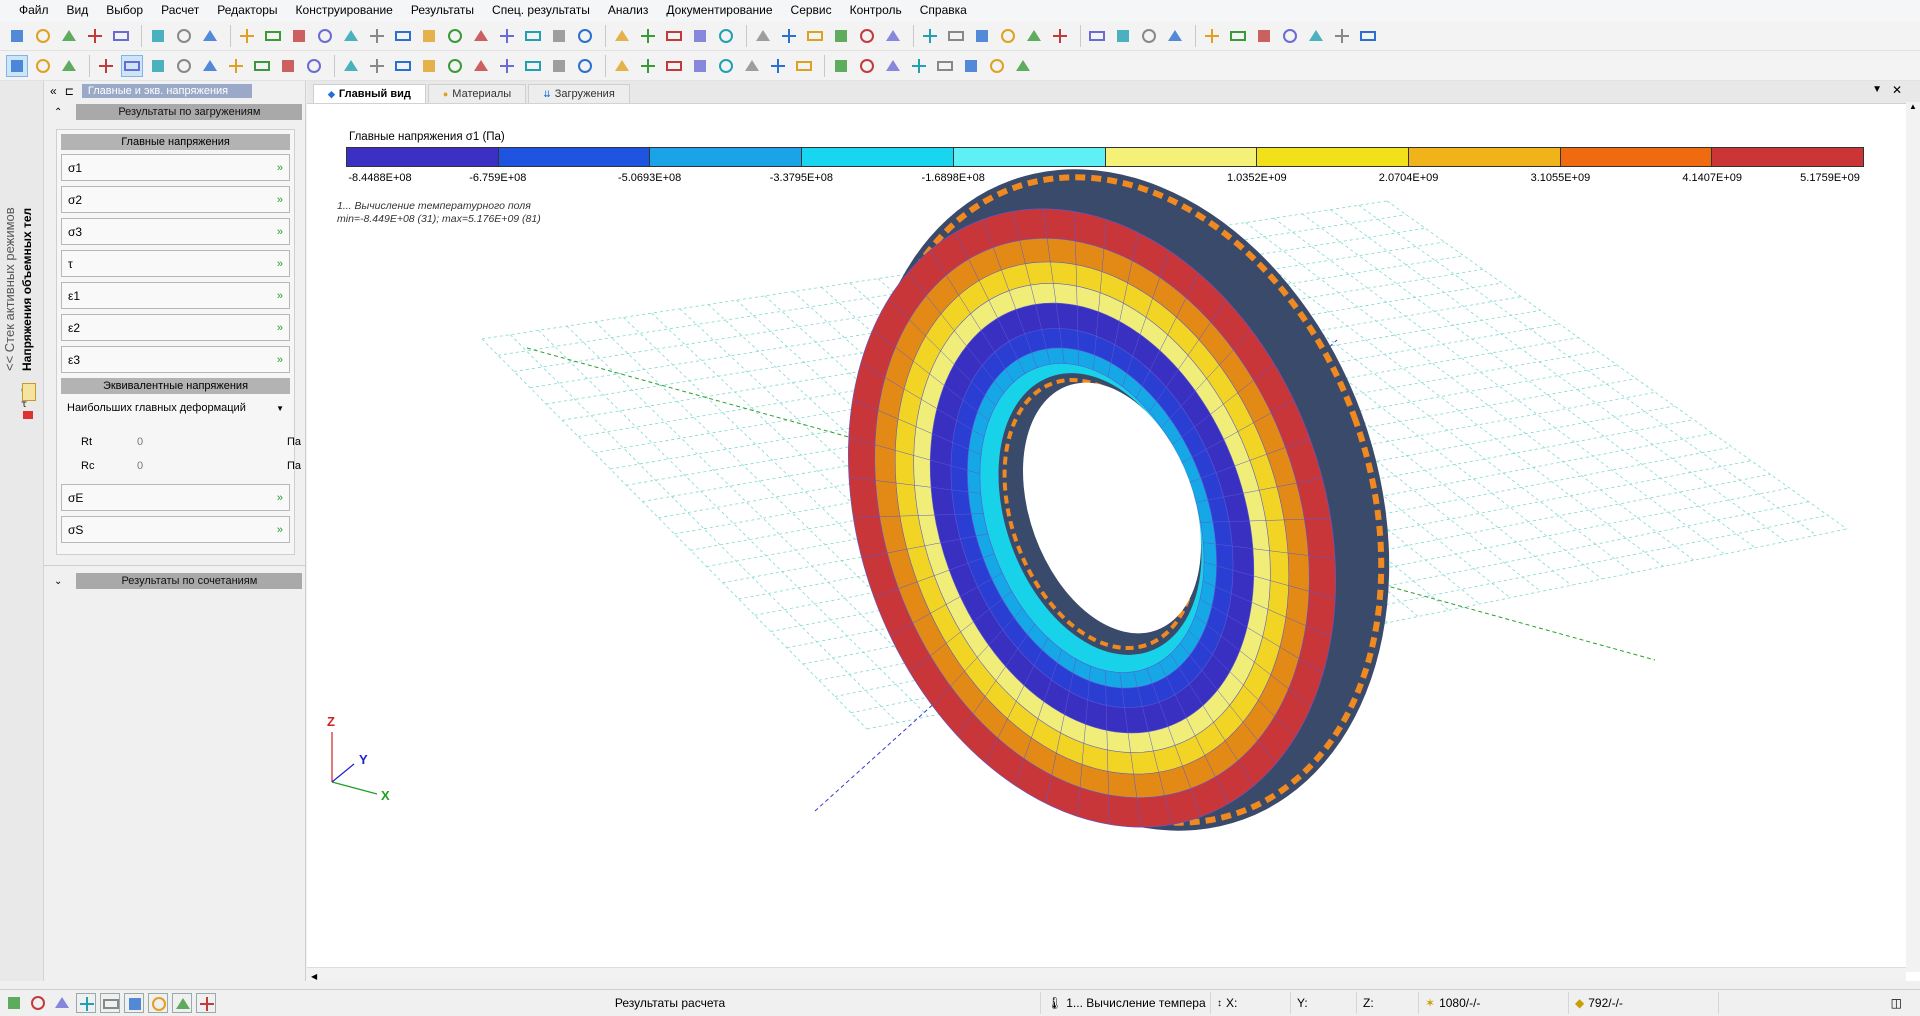  What do you see at coordinates (95, 36) in the screenshot?
I see `main-tool-3-icon` at bounding box center [95, 36].